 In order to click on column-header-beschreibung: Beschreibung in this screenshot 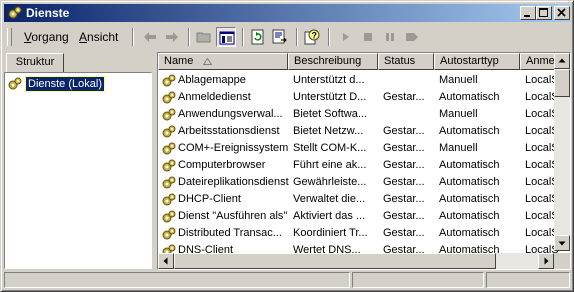, I will do `click(333, 61)`.